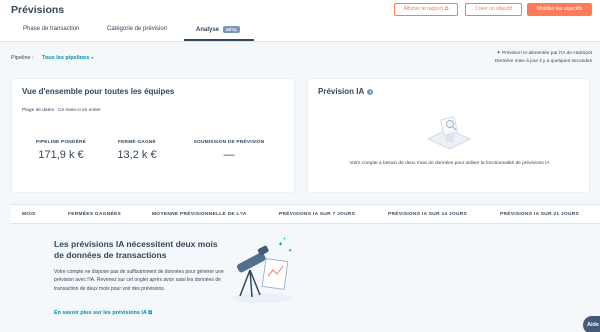 The width and height of the screenshot is (600, 332). Describe the element at coordinates (199, 214) in the screenshot. I see `column-header: MOYENNE PRÉVISIONNELLE DE L'IA` at that location.